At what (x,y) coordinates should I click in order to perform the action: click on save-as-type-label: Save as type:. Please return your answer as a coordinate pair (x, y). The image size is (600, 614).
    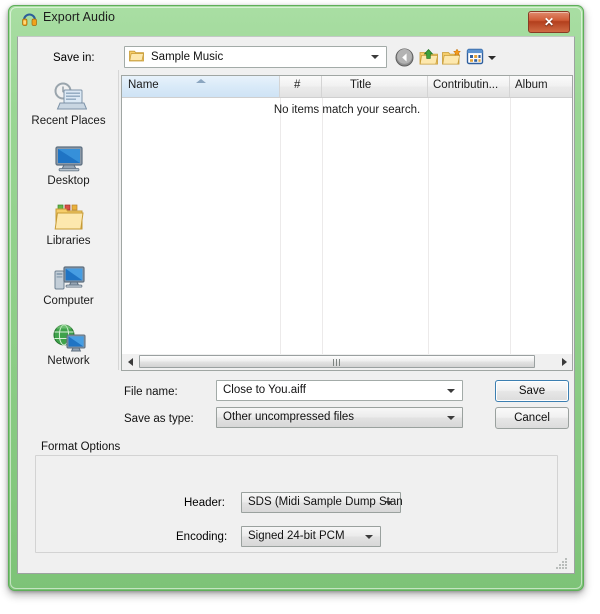
    Looking at the image, I should click on (159, 419).